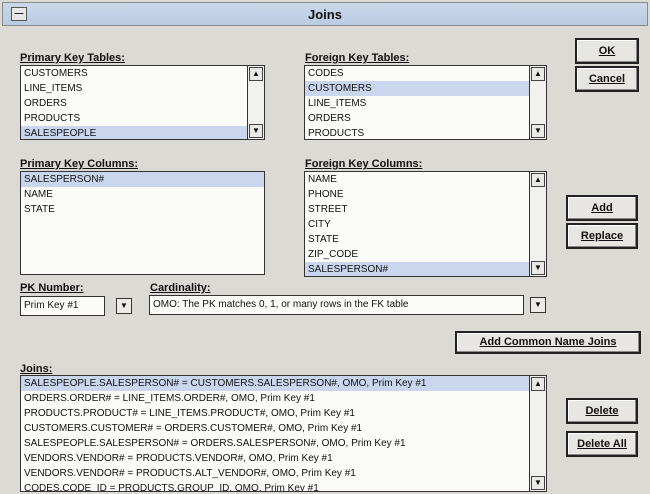 The height and width of the screenshot is (494, 650). What do you see at coordinates (602, 208) in the screenshot?
I see `add-button: Add` at bounding box center [602, 208].